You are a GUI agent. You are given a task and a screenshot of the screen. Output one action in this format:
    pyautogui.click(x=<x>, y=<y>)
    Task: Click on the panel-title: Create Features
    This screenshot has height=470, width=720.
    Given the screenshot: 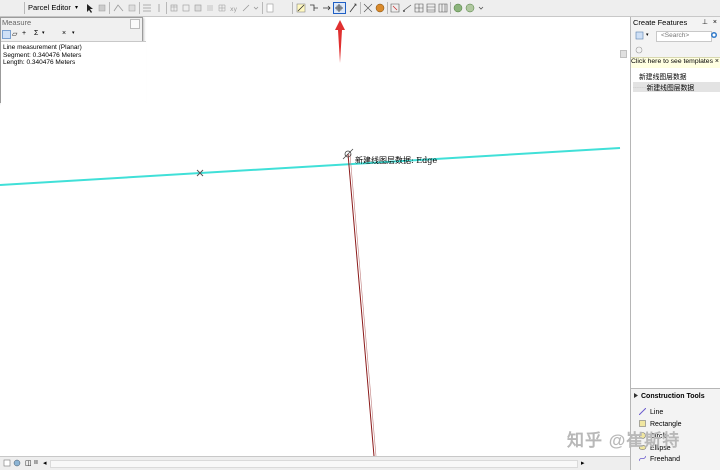 What is the action you would take?
    pyautogui.click(x=660, y=22)
    